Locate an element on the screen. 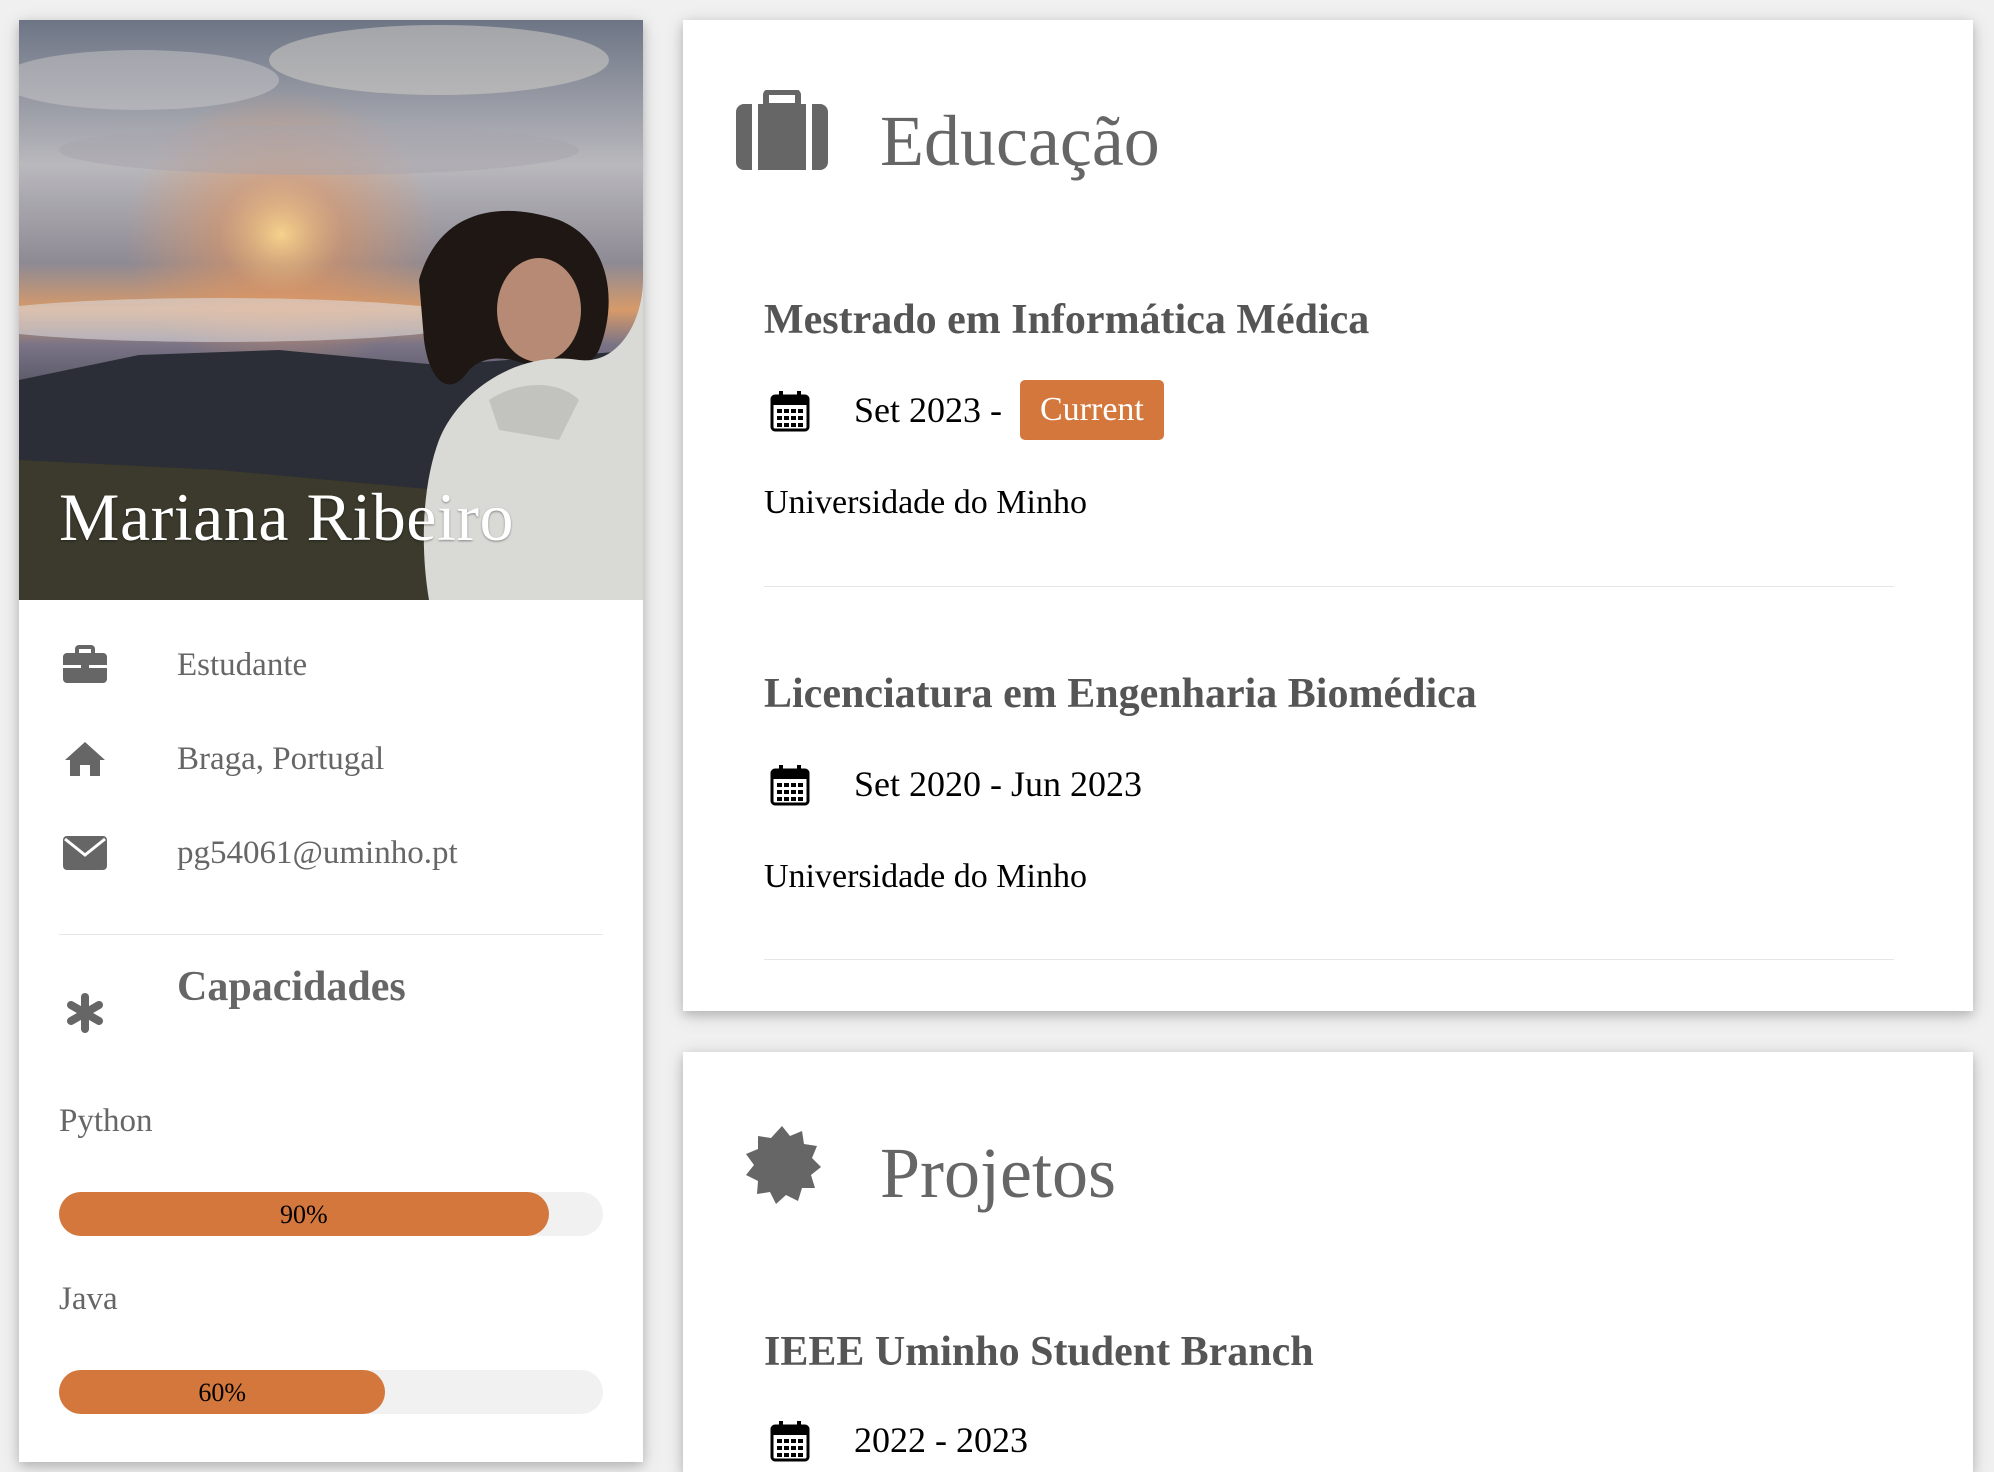 The width and height of the screenshot is (1994, 1472). skill-bar: 60% is located at coordinates (331, 1392).